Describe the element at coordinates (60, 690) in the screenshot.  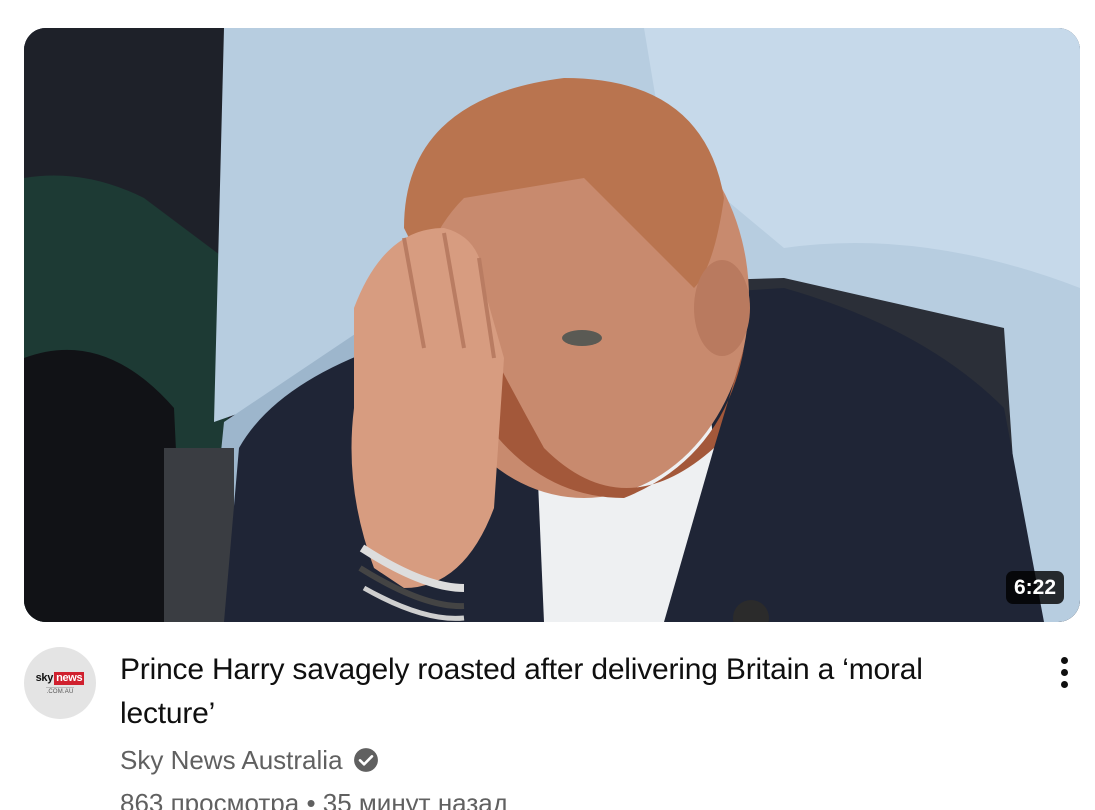
I see `logo-sub-text: .COM.AU` at that location.